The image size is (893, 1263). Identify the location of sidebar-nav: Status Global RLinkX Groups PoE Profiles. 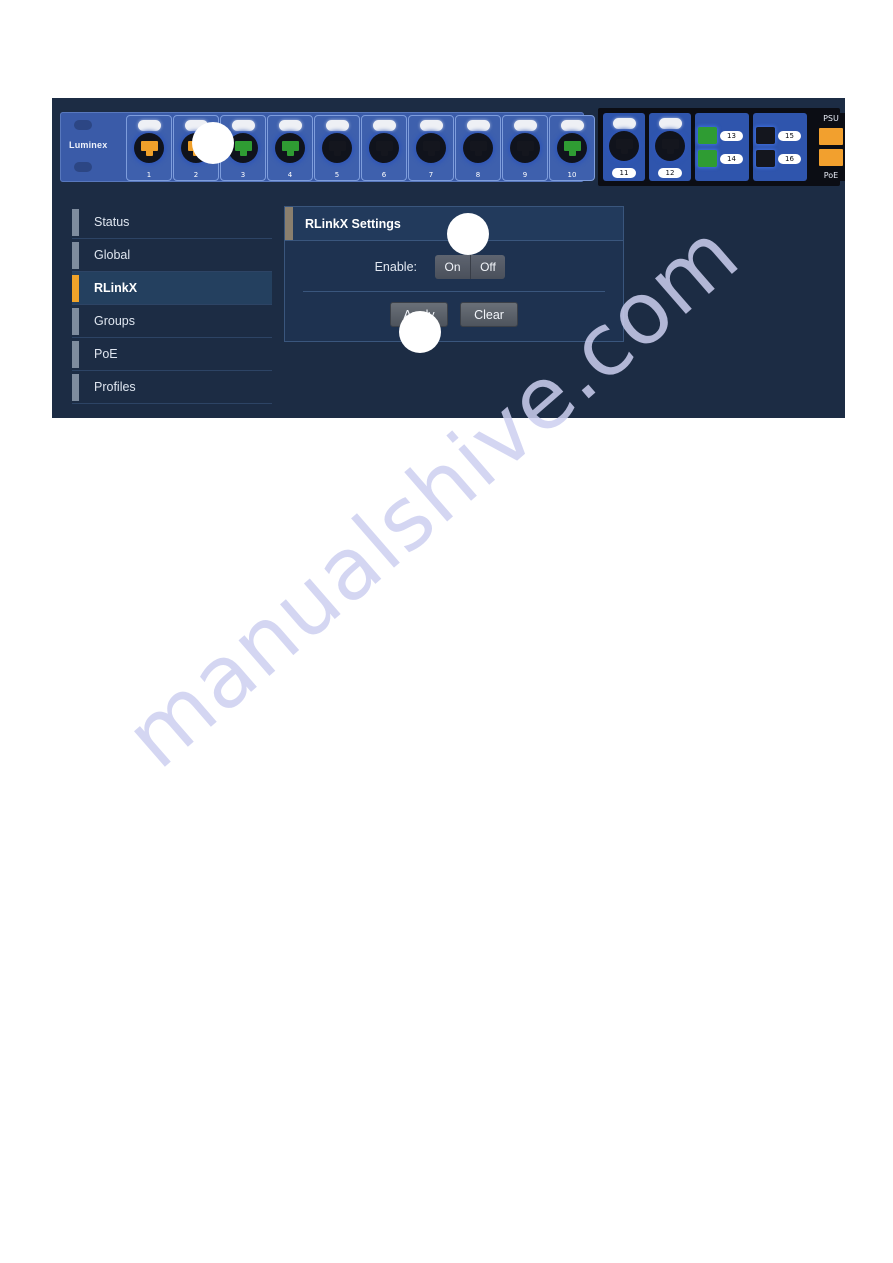
(172, 305).